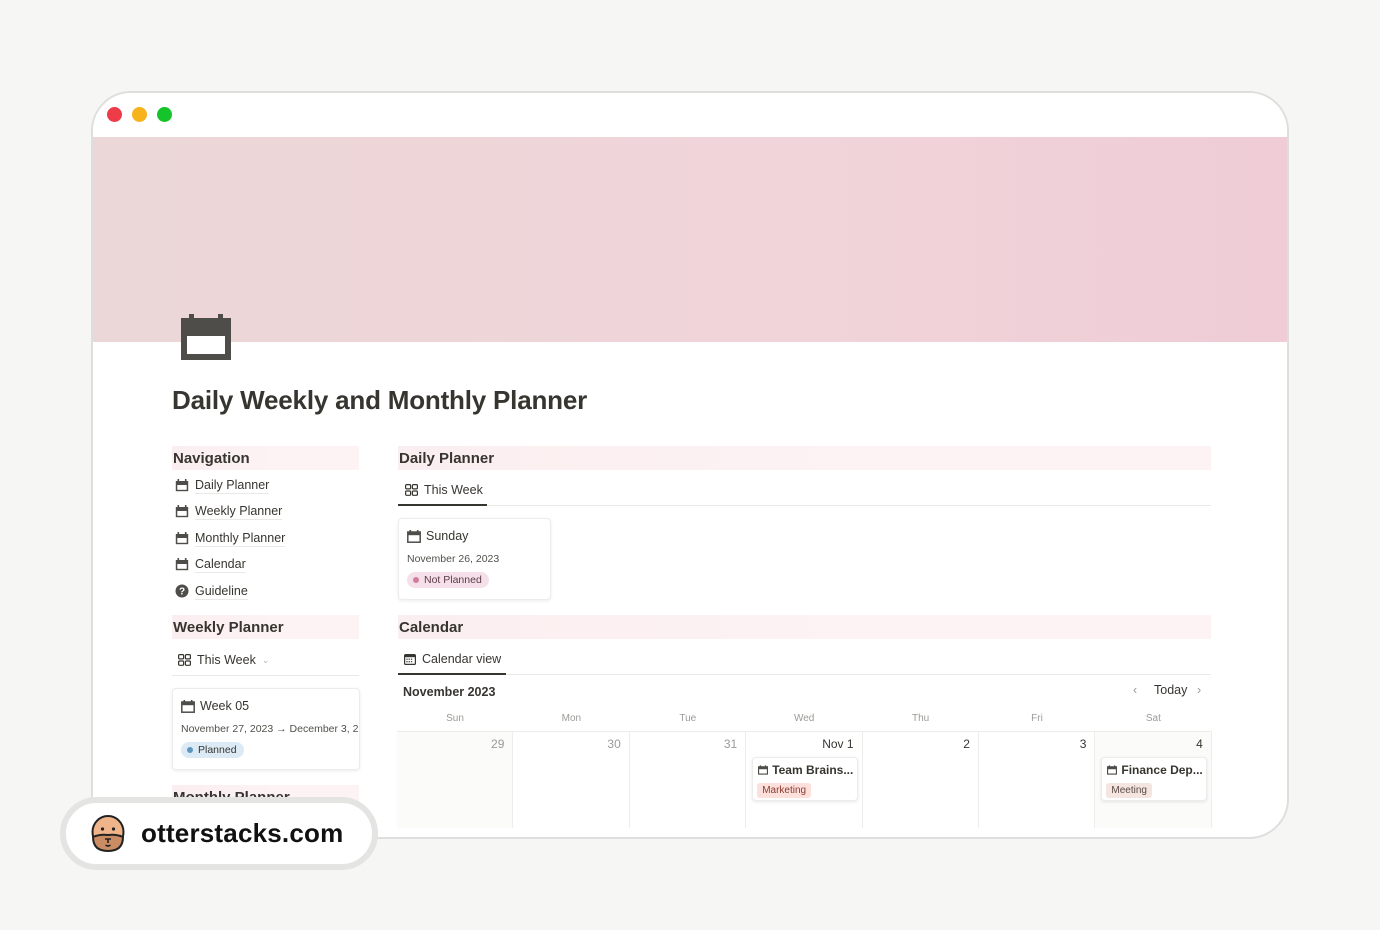  What do you see at coordinates (455, 780) in the screenshot?
I see `calendar-day-cell: 29` at bounding box center [455, 780].